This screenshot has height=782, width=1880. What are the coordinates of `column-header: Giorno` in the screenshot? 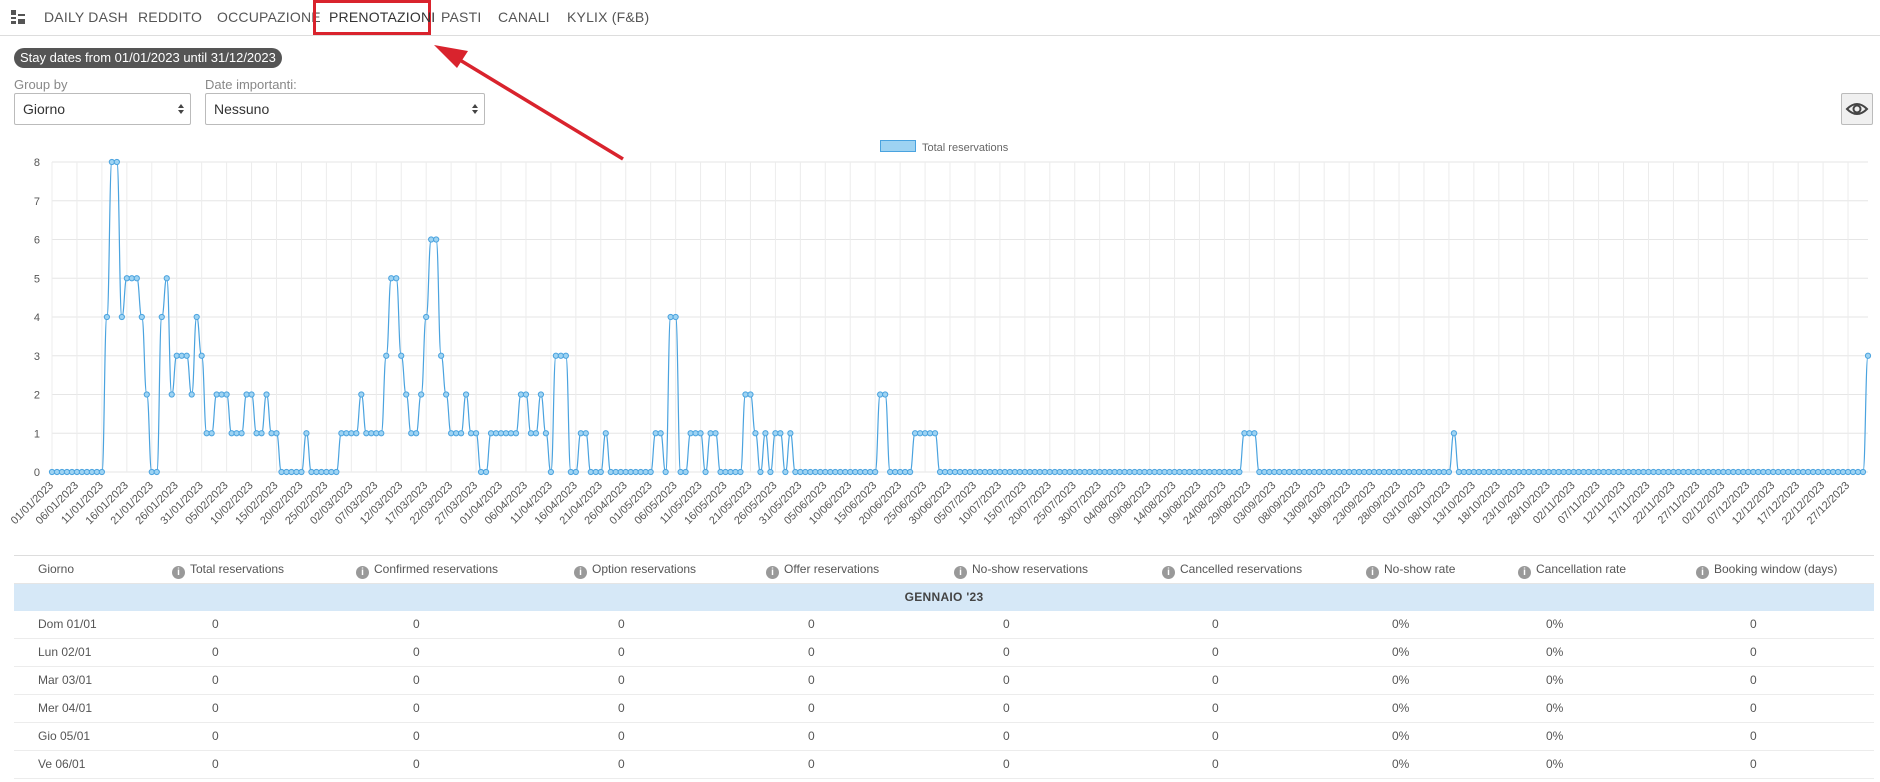 It's located at (56, 569).